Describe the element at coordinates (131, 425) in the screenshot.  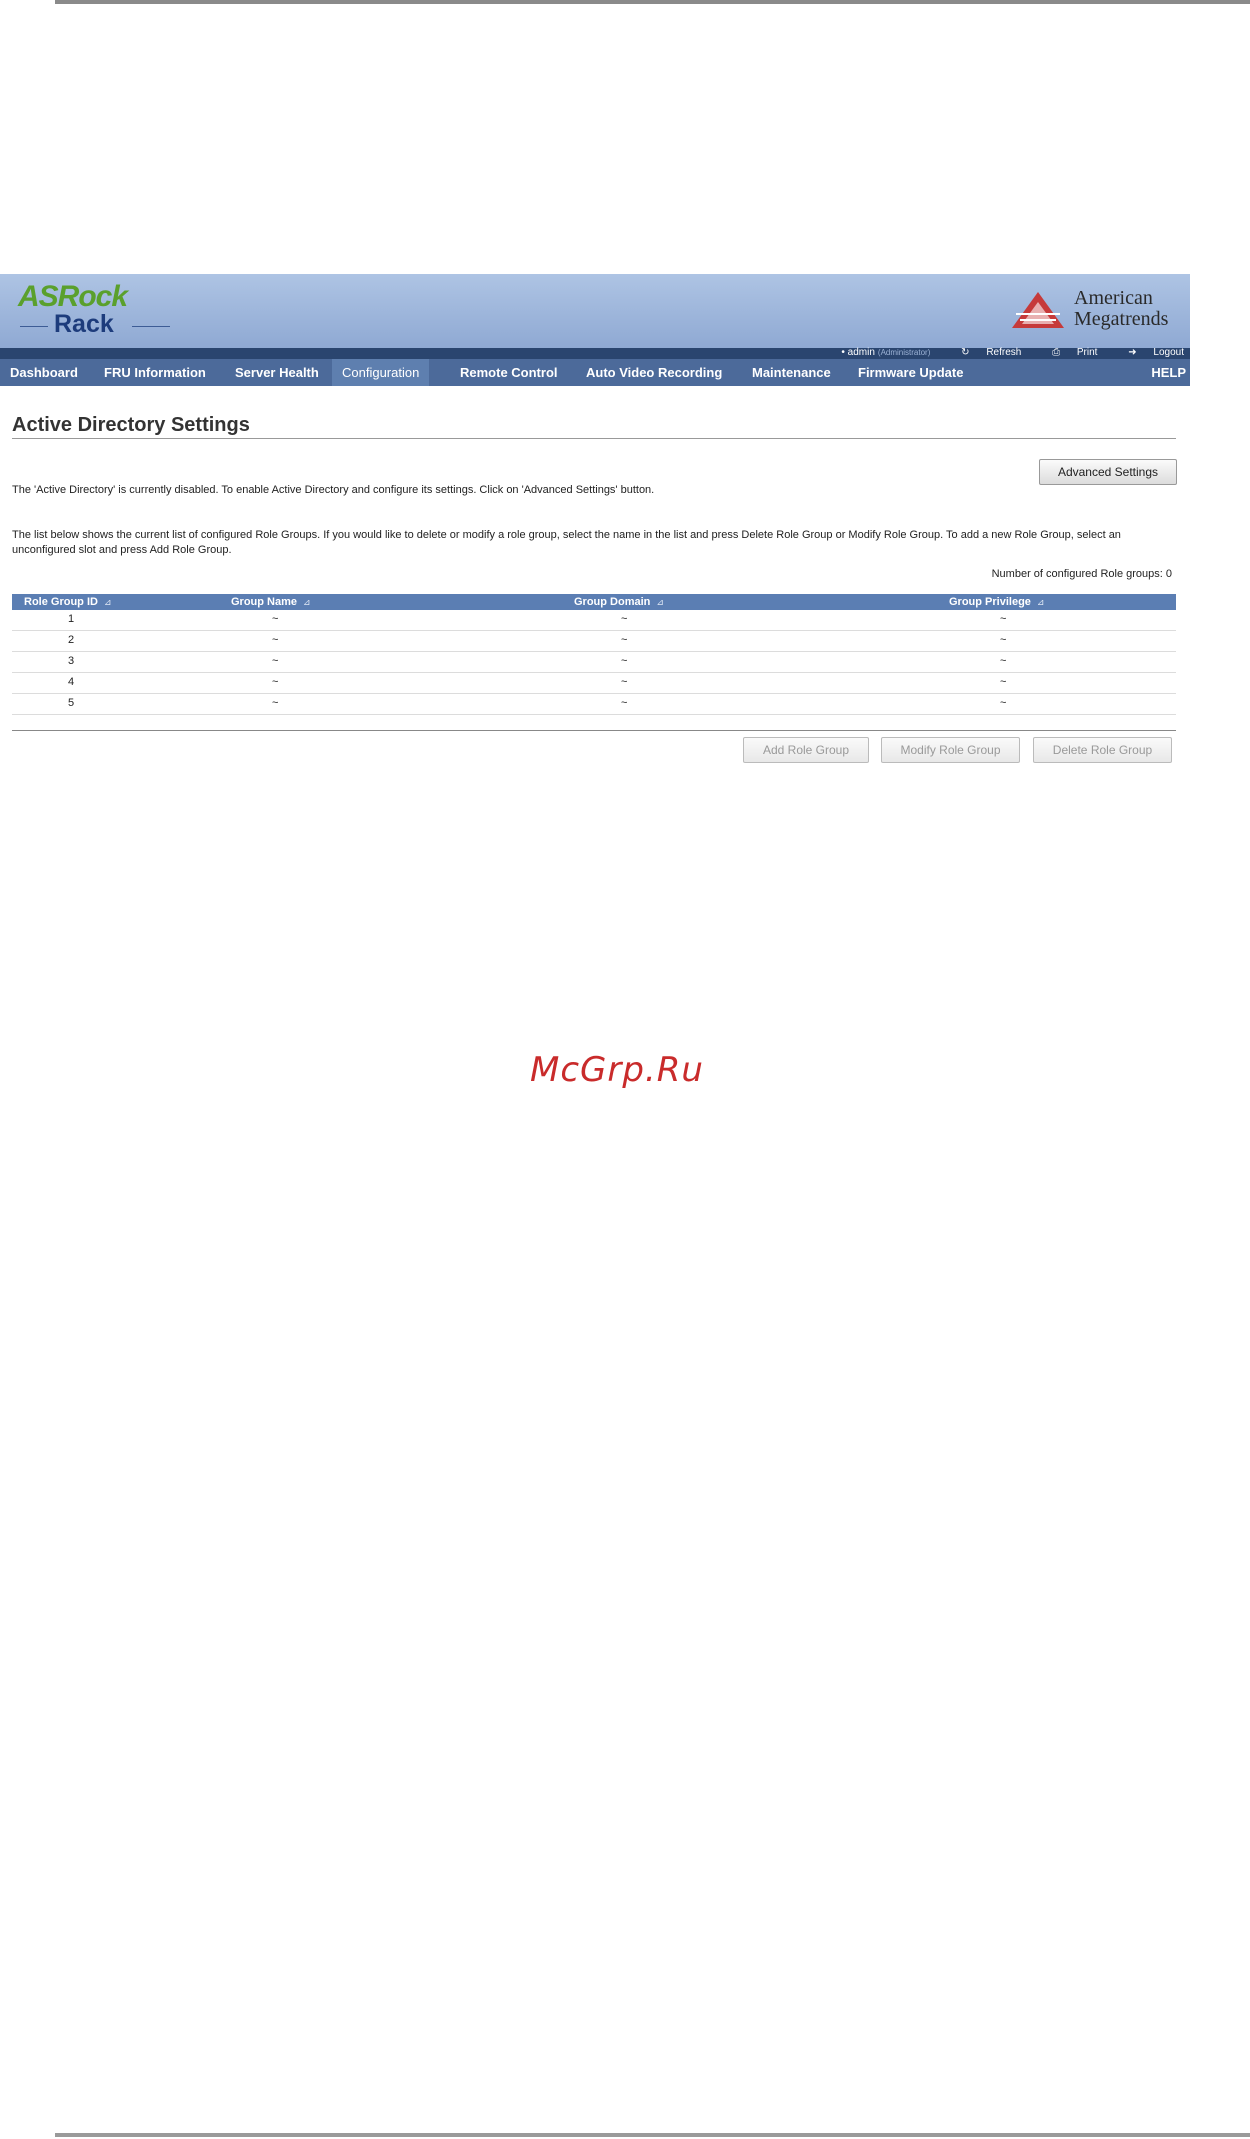
I see `page-title: Active Directory Settings` at that location.